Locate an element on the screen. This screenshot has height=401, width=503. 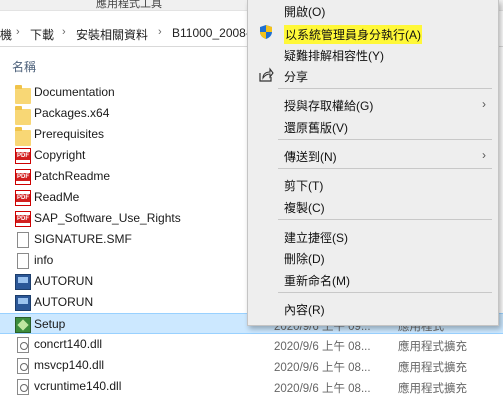
file-name: vcruntime140.dll is located at coordinates (78, 386).